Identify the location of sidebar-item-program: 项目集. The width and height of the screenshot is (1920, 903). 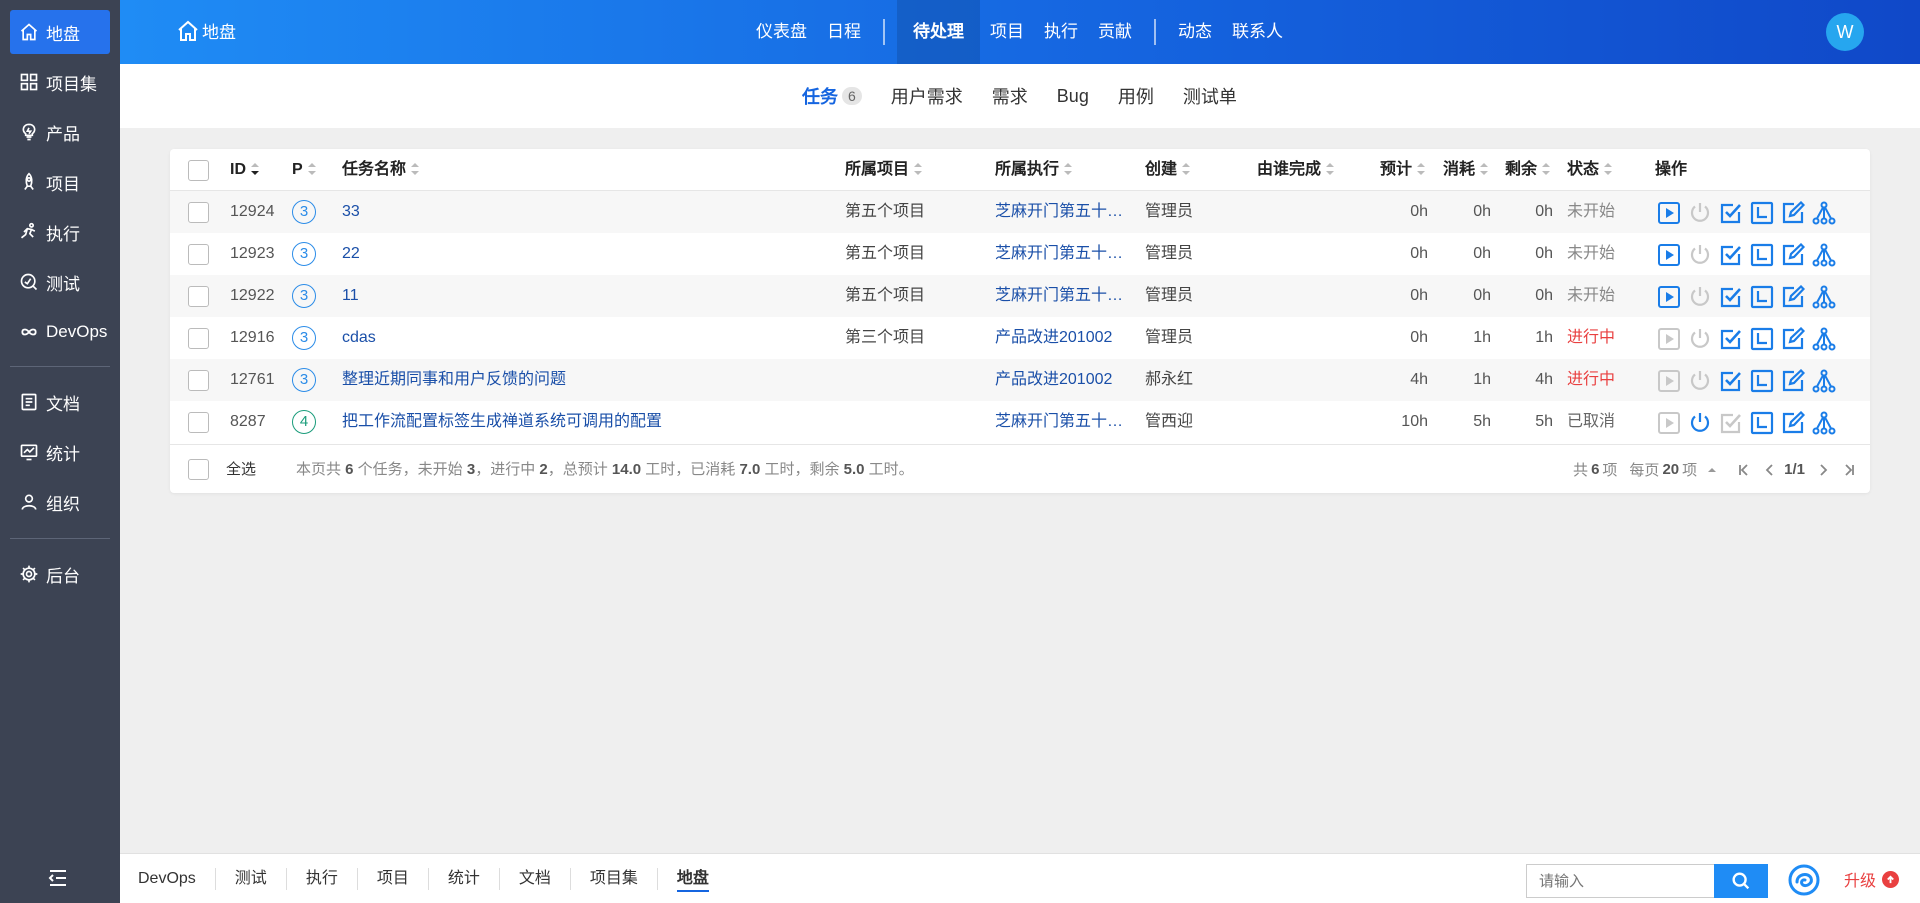
(60, 82).